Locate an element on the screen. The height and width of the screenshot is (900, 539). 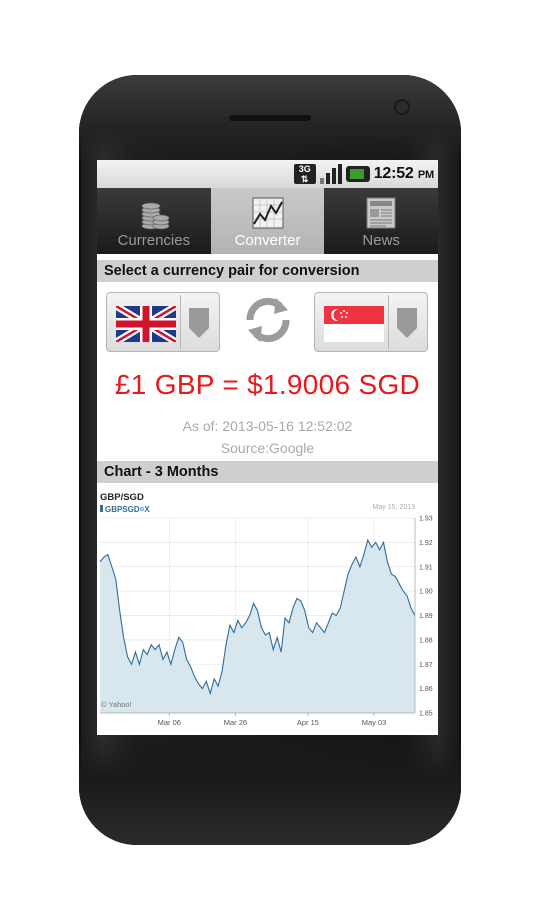
battery-icon is located at coordinates (357, 174).